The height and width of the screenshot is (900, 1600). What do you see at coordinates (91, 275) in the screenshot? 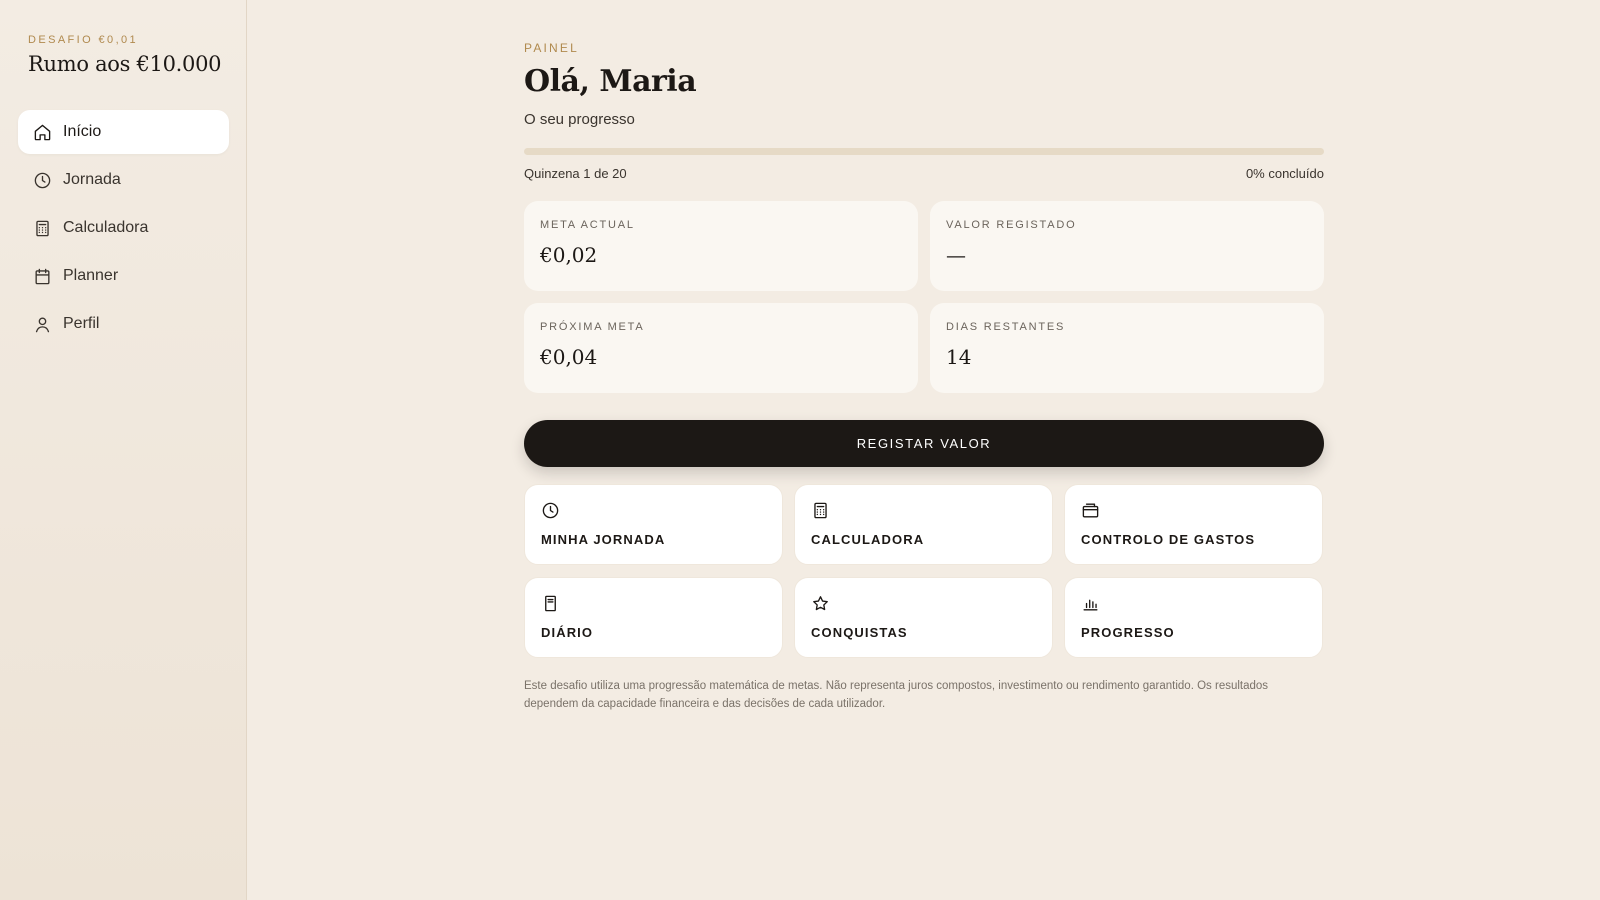
I see `sidebar-item-label: Planner` at bounding box center [91, 275].